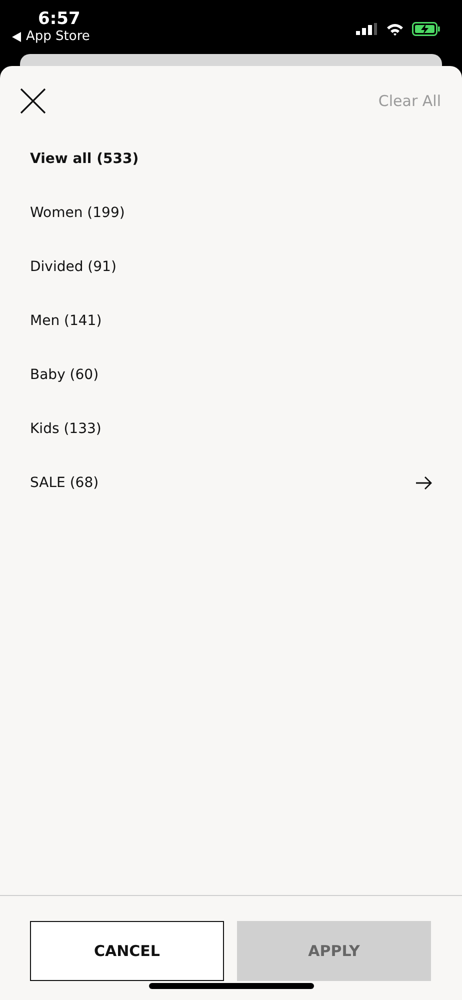 The height and width of the screenshot is (1000, 462). What do you see at coordinates (59, 19) in the screenshot?
I see `status-time: 6:57` at bounding box center [59, 19].